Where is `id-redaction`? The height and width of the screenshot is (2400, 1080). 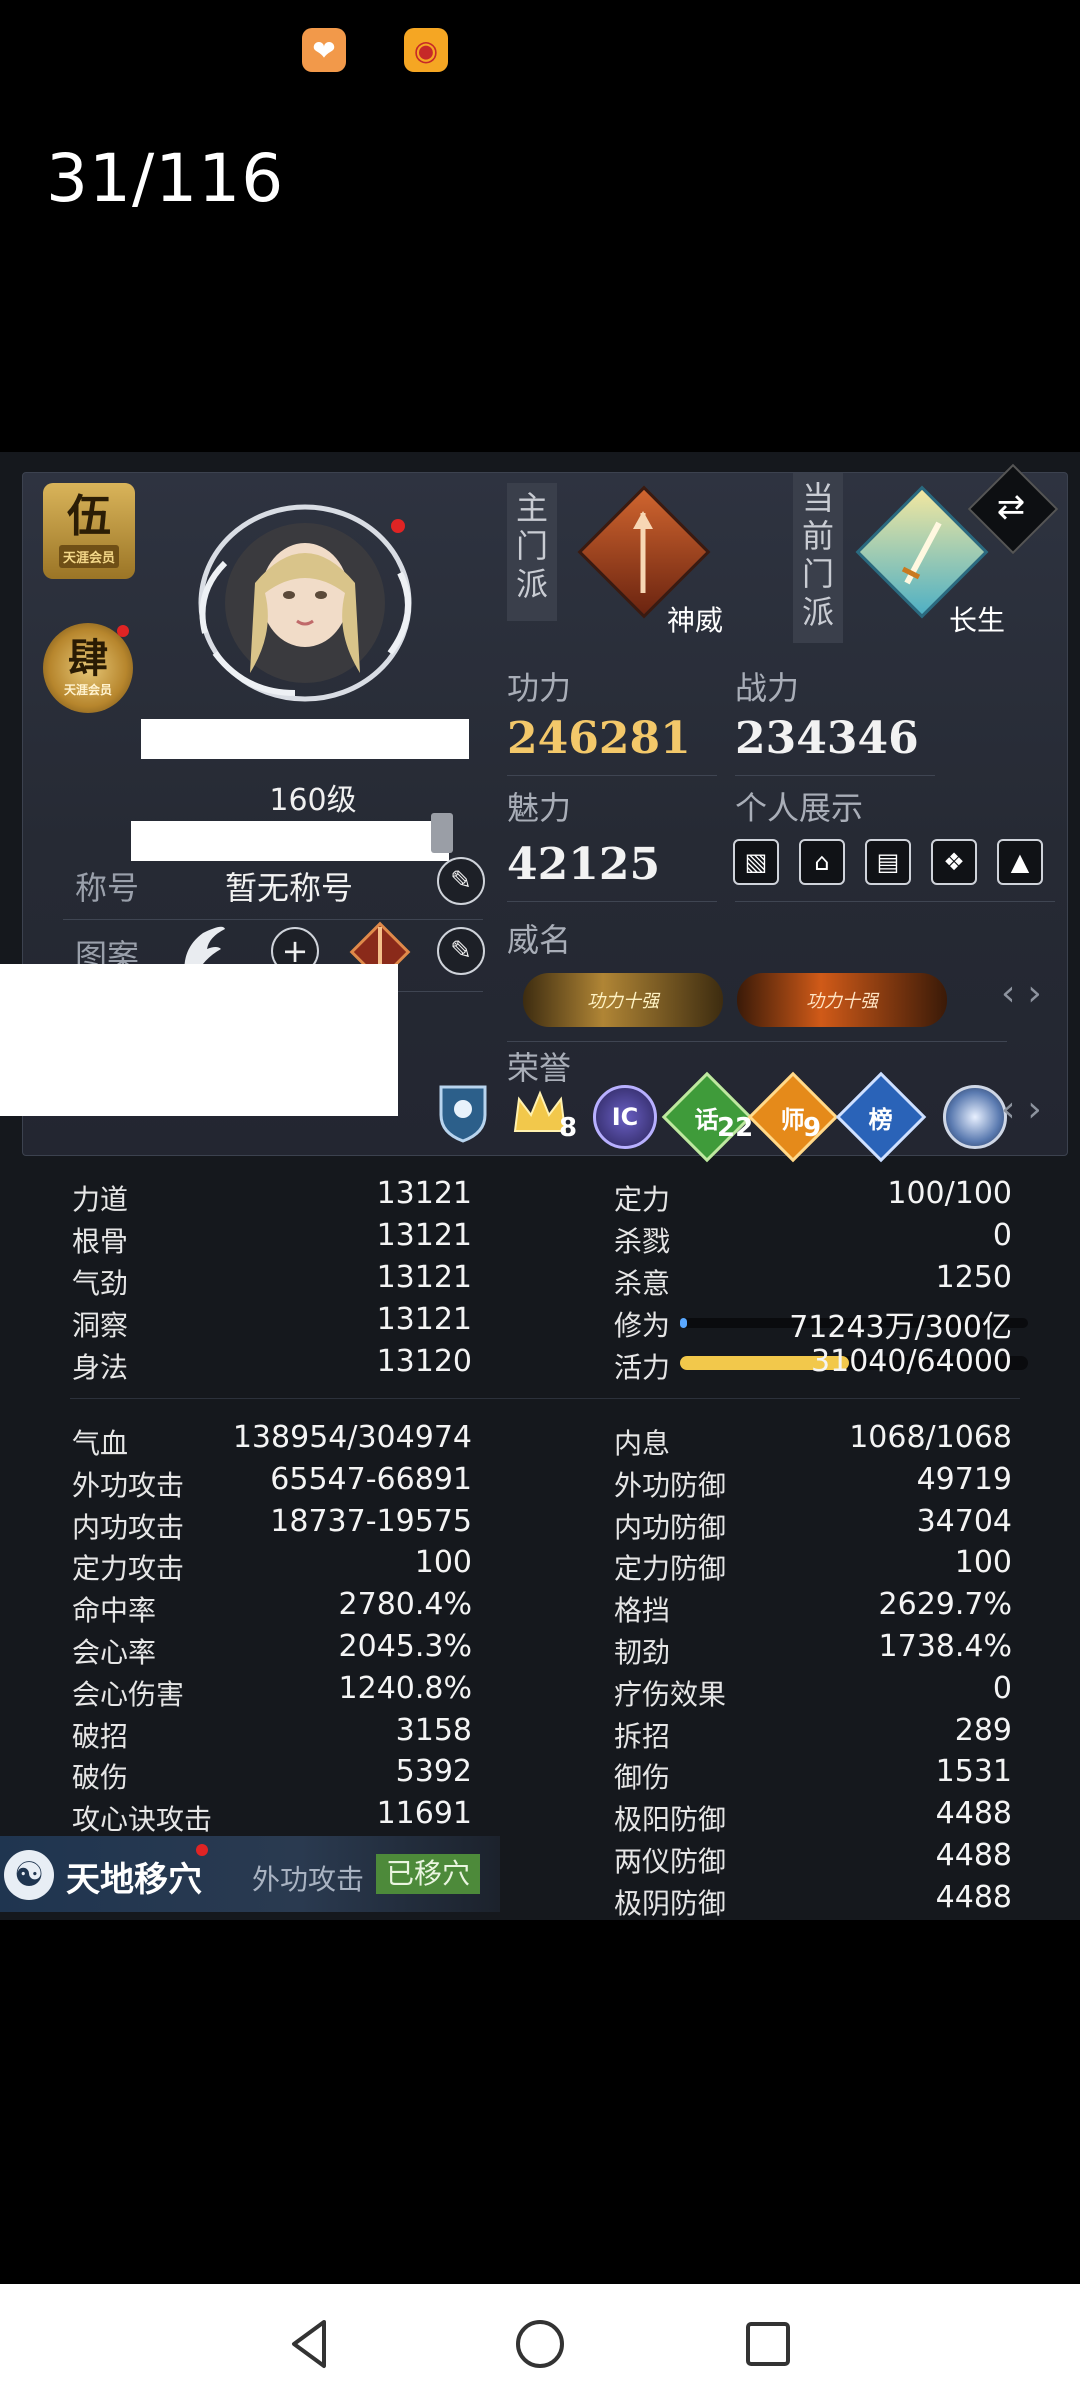
id-redaction is located at coordinates (290, 841).